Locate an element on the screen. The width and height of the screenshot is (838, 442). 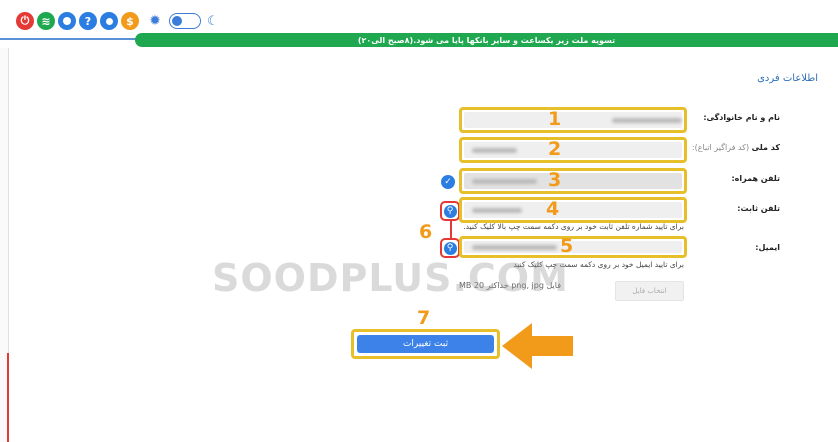
submit-highlight: ثبت تغییرات is located at coordinates (425, 344).